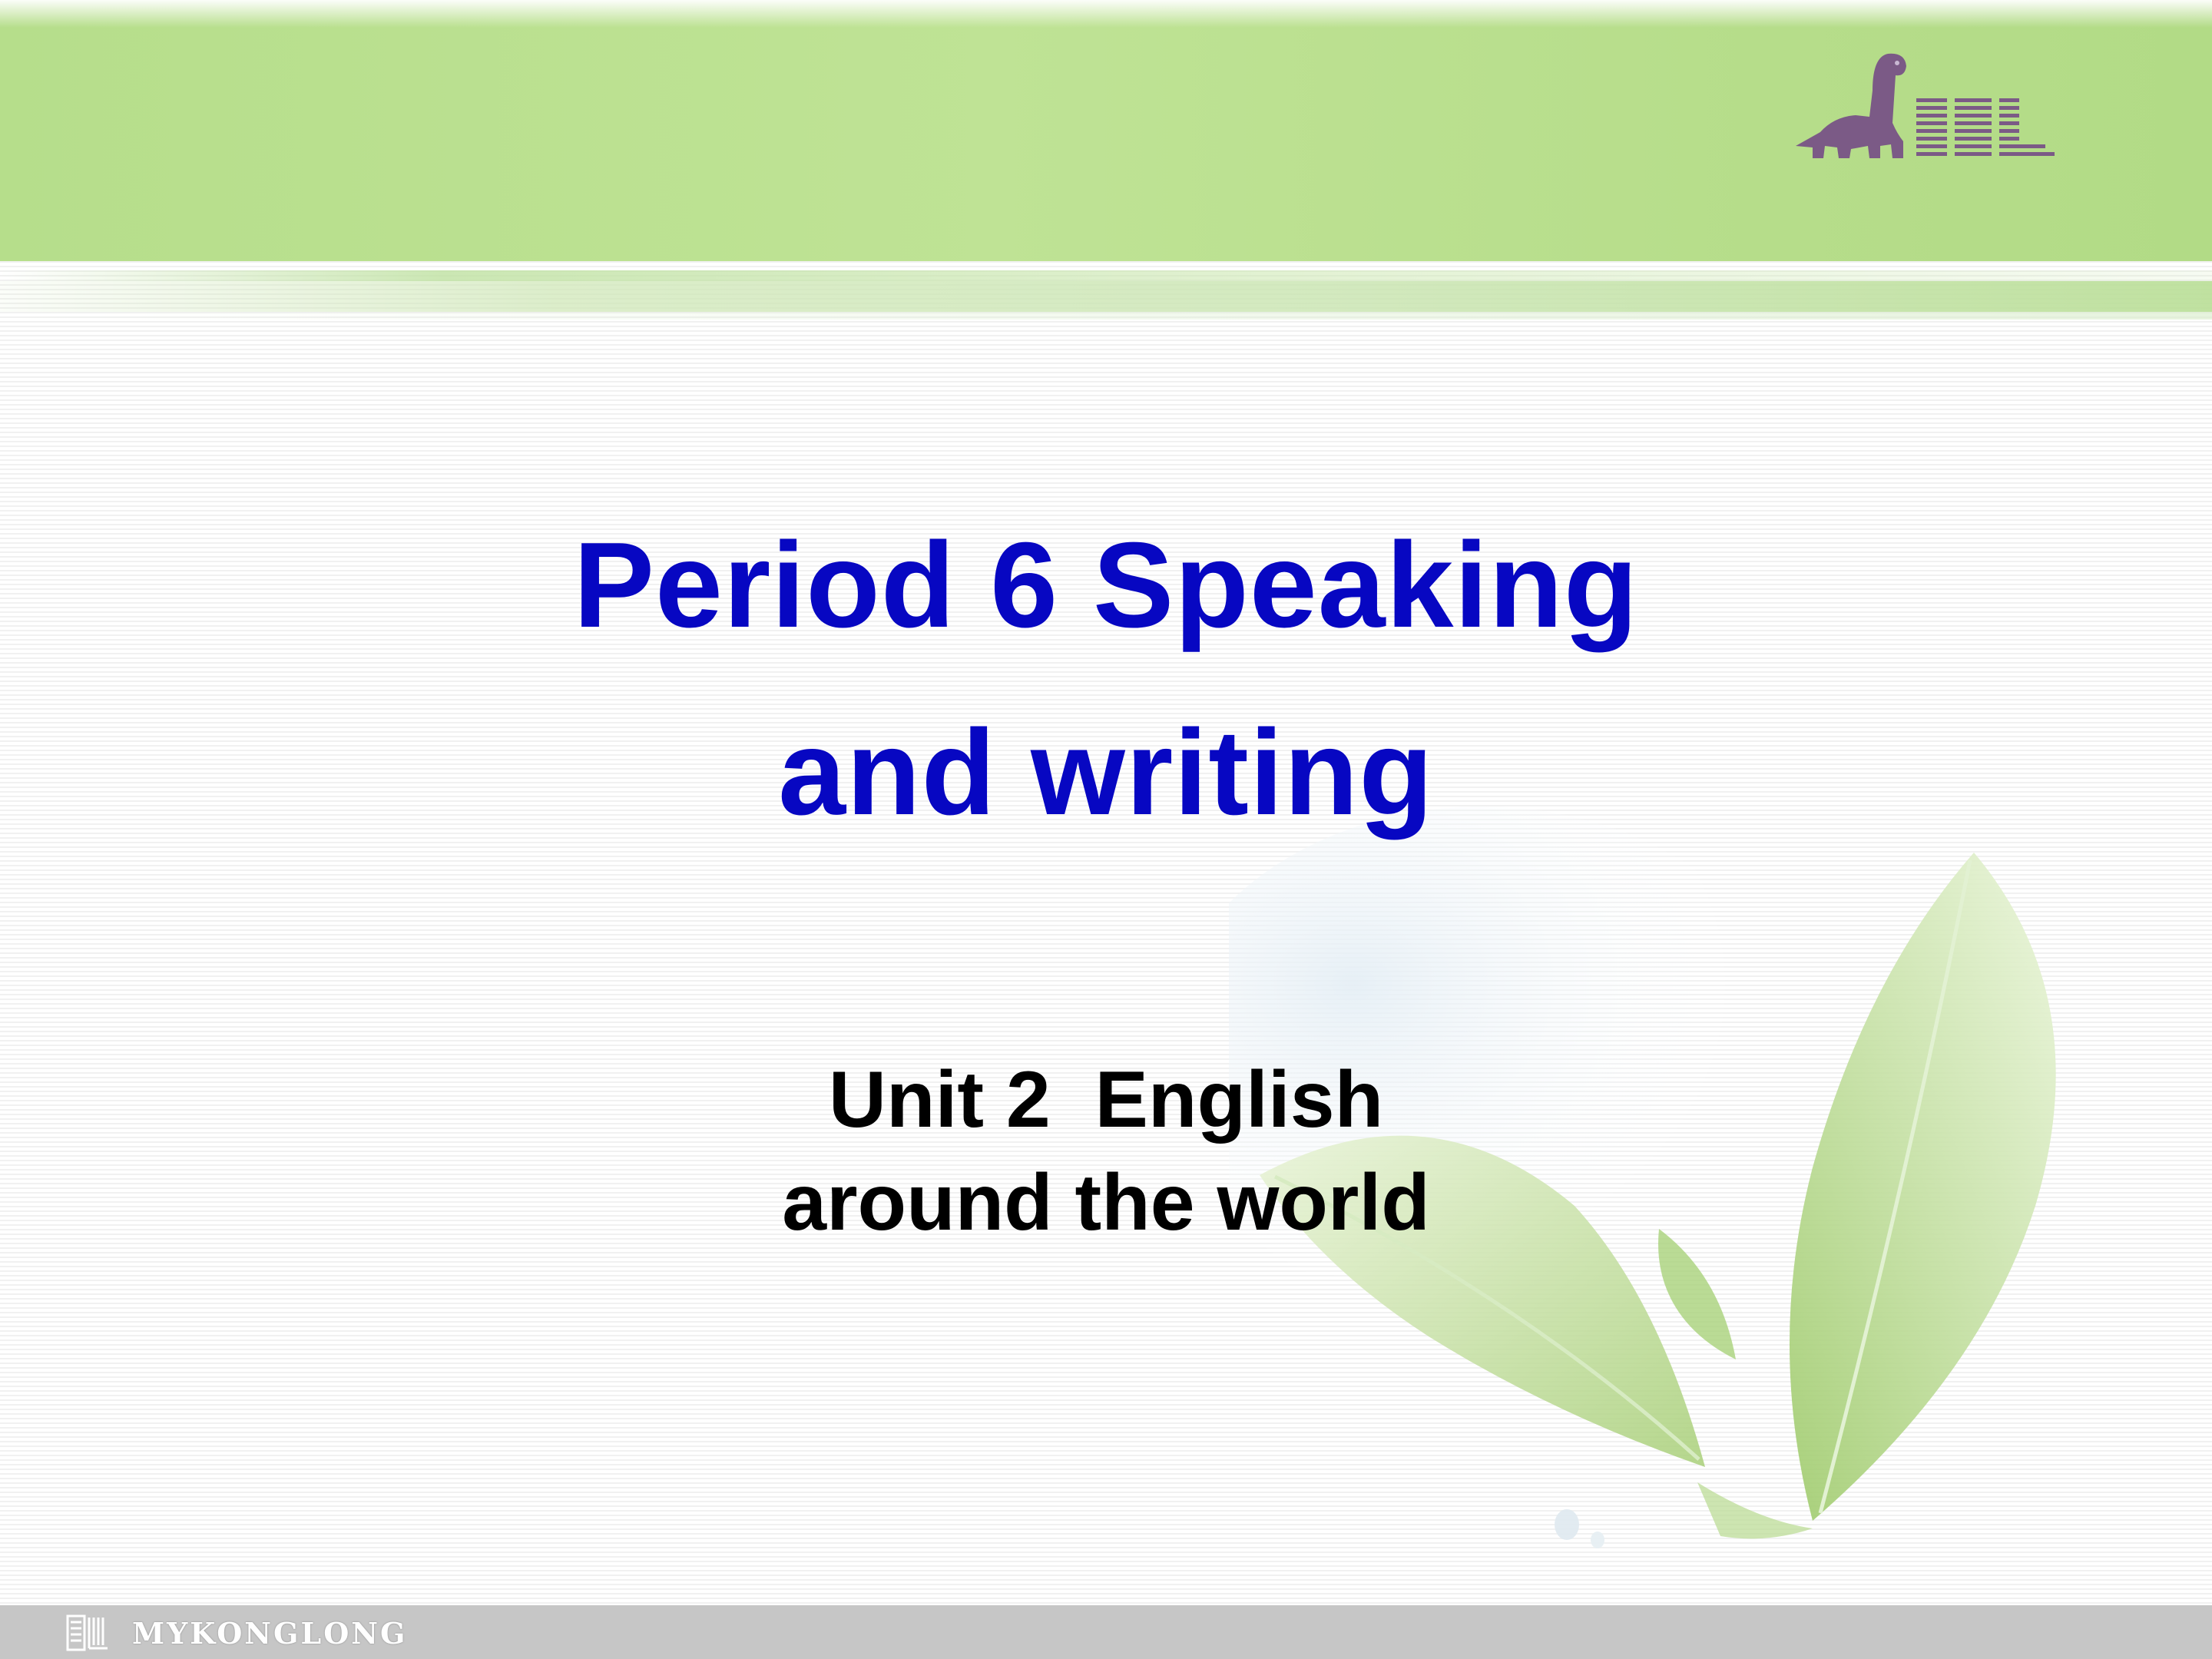  I want to click on header-band-fade, so click(1106, 14).